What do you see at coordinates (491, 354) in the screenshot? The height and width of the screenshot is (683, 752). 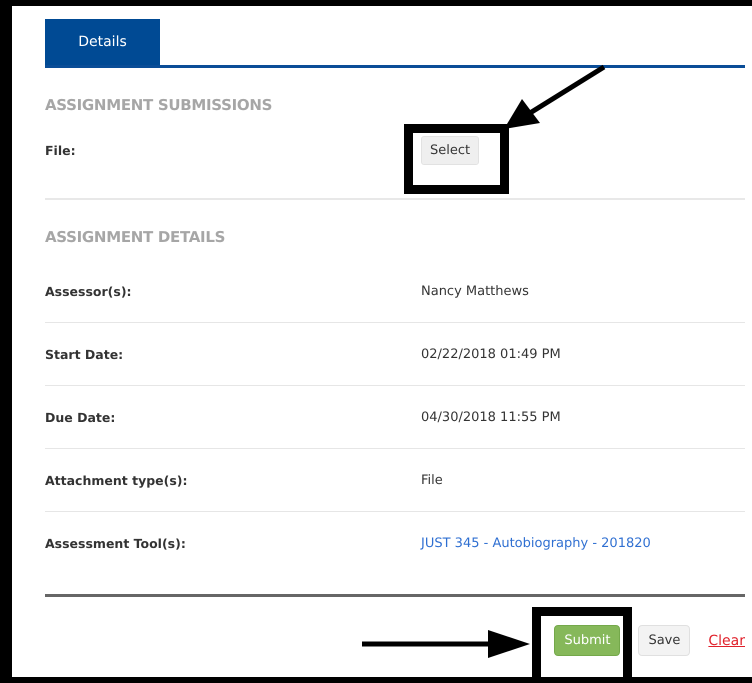 I see `field-value: 02/22/2018 01:49 PM` at bounding box center [491, 354].